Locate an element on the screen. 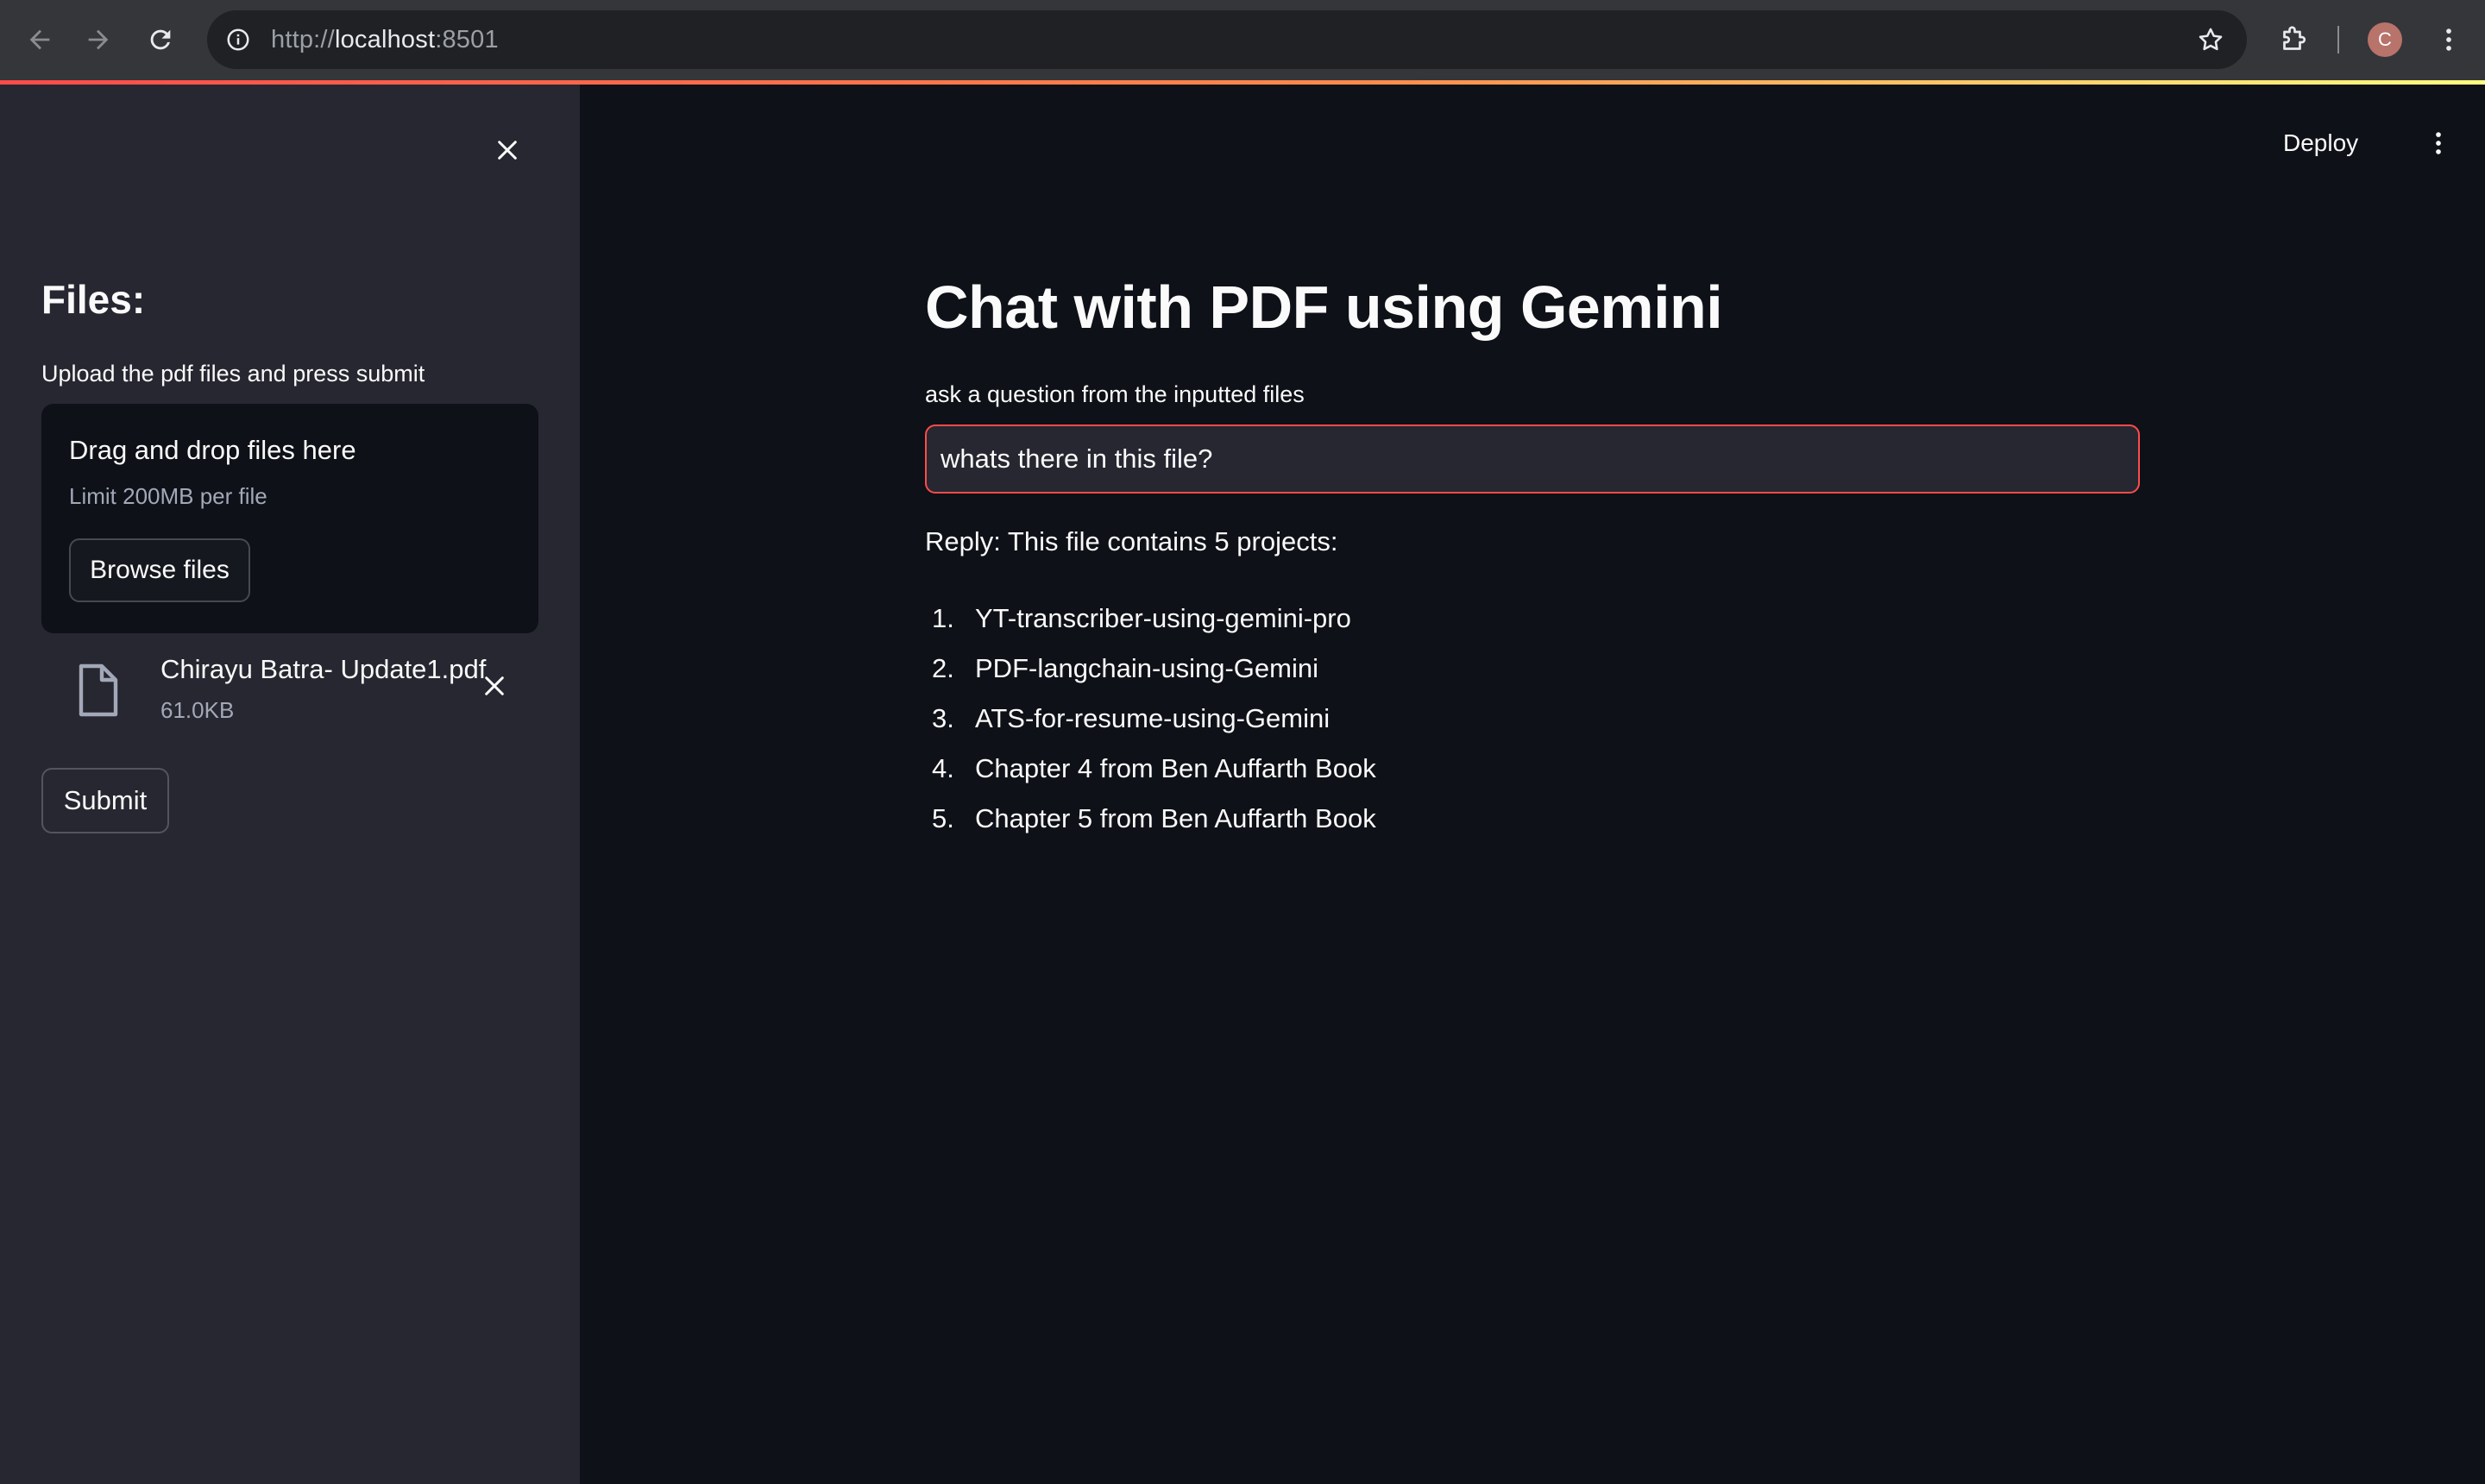 The width and height of the screenshot is (2485, 1484). dropzone-limit: Limit 200MB per file is located at coordinates (168, 496).